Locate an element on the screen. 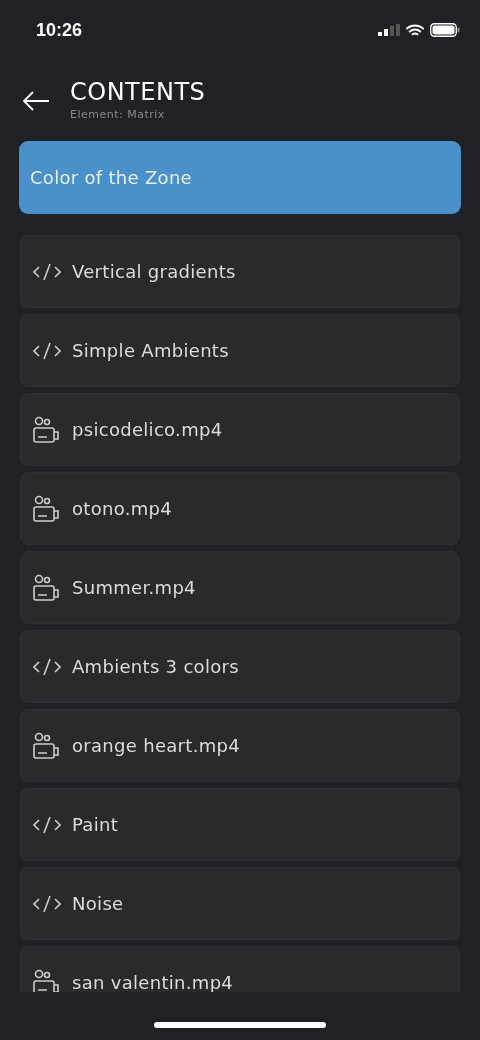  content-item: san valentin.mp4 is located at coordinates (240, 969).